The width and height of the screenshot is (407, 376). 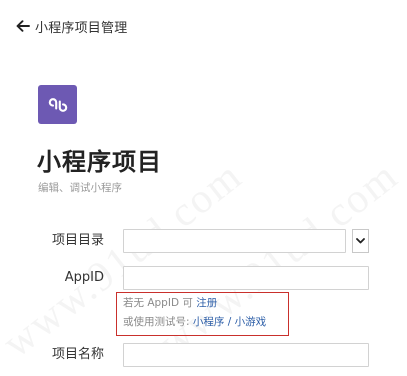 What do you see at coordinates (251, 322) in the screenshot?
I see `test-minigame-link: 小游戏` at bounding box center [251, 322].